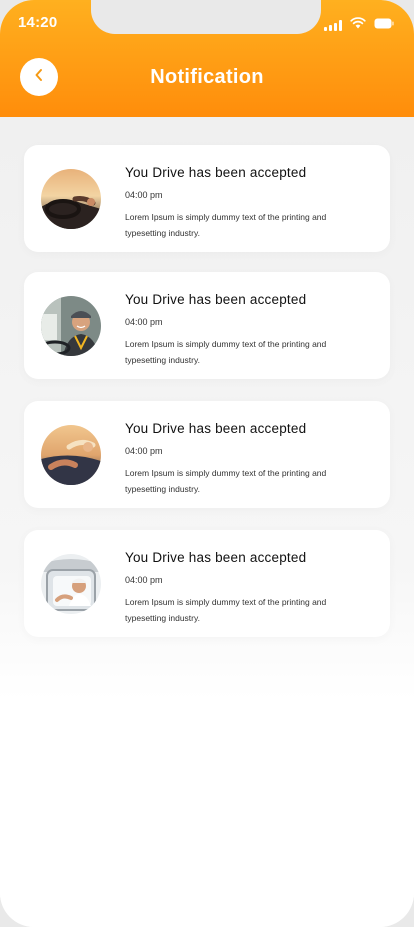 Image resolution: width=414 pixels, height=927 pixels. What do you see at coordinates (206, 17) in the screenshot?
I see `device-notch` at bounding box center [206, 17].